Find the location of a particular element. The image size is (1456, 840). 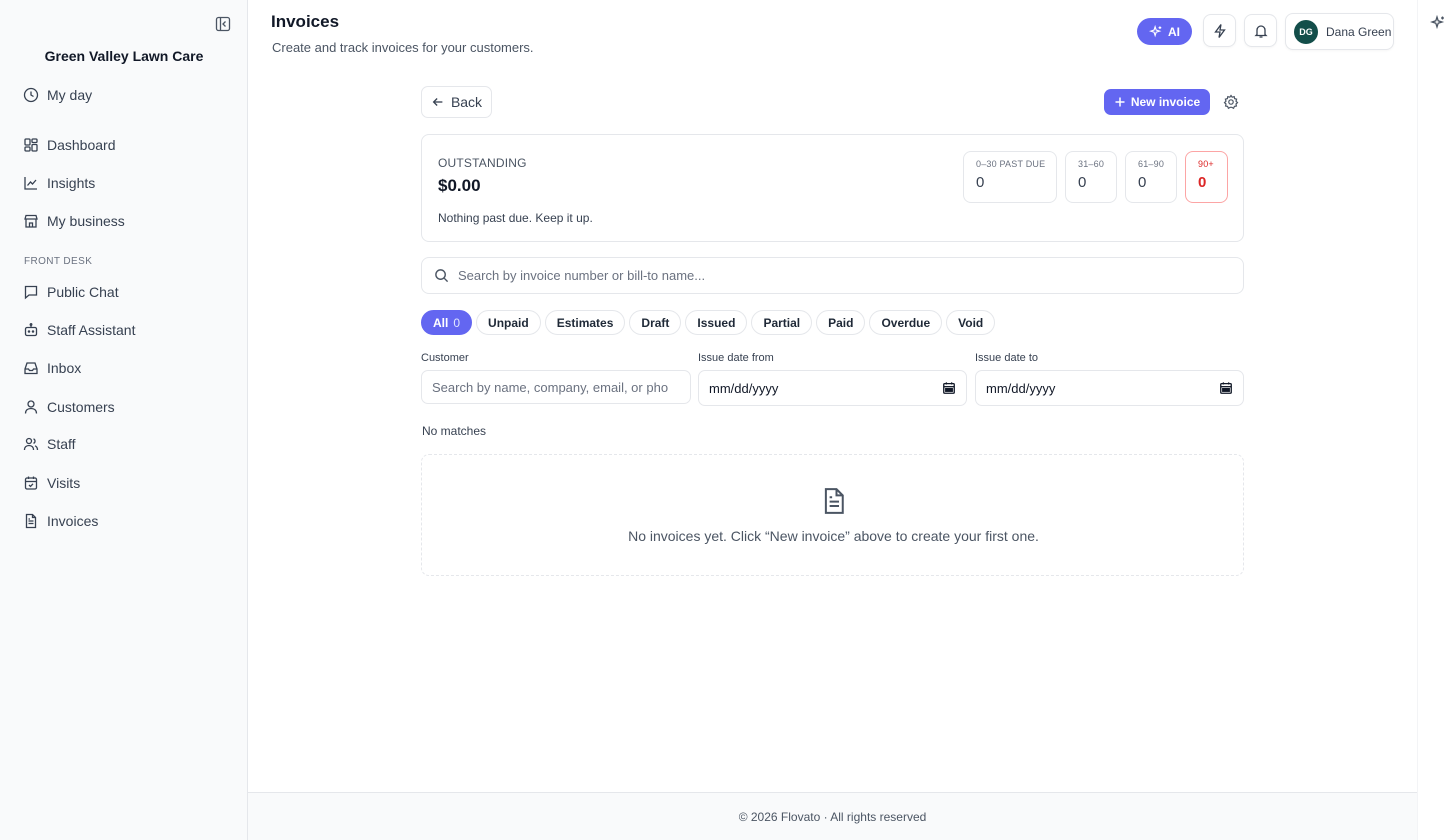

user-icon is located at coordinates (31, 407).